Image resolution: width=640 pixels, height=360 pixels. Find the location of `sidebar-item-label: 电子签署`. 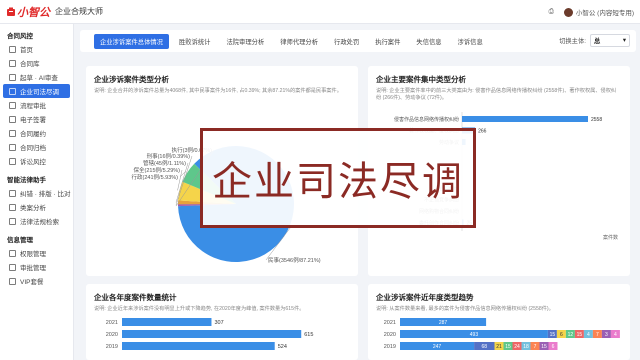

sidebar-item-label: 电子签署 is located at coordinates (33, 120).